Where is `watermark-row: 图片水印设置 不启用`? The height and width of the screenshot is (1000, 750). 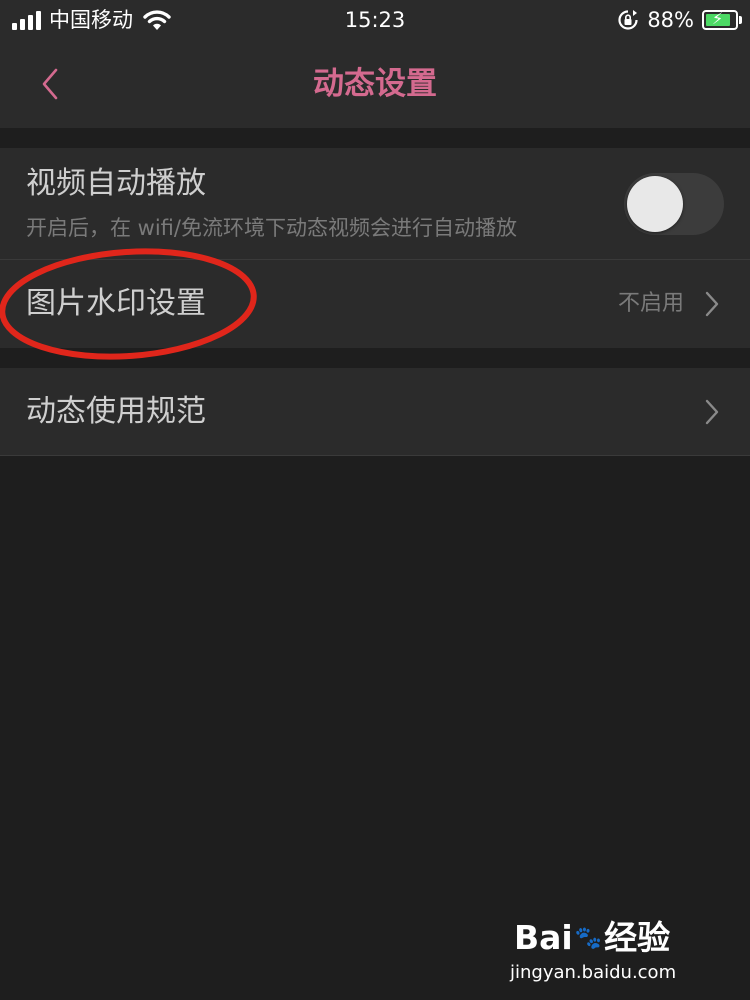 watermark-row: 图片水印设置 不启用 is located at coordinates (375, 304).